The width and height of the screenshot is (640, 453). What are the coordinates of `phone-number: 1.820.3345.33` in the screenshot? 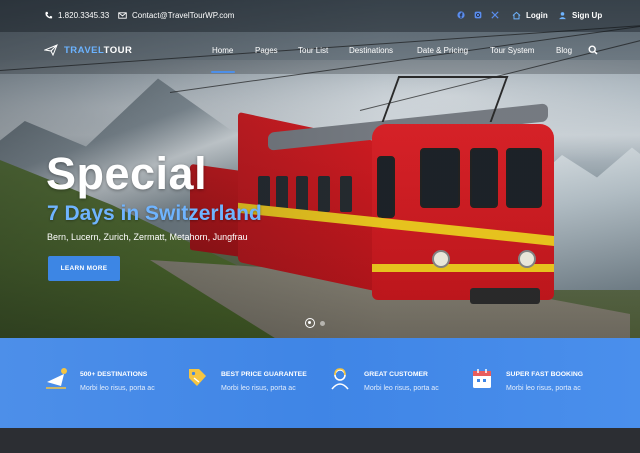 It's located at (84, 15).